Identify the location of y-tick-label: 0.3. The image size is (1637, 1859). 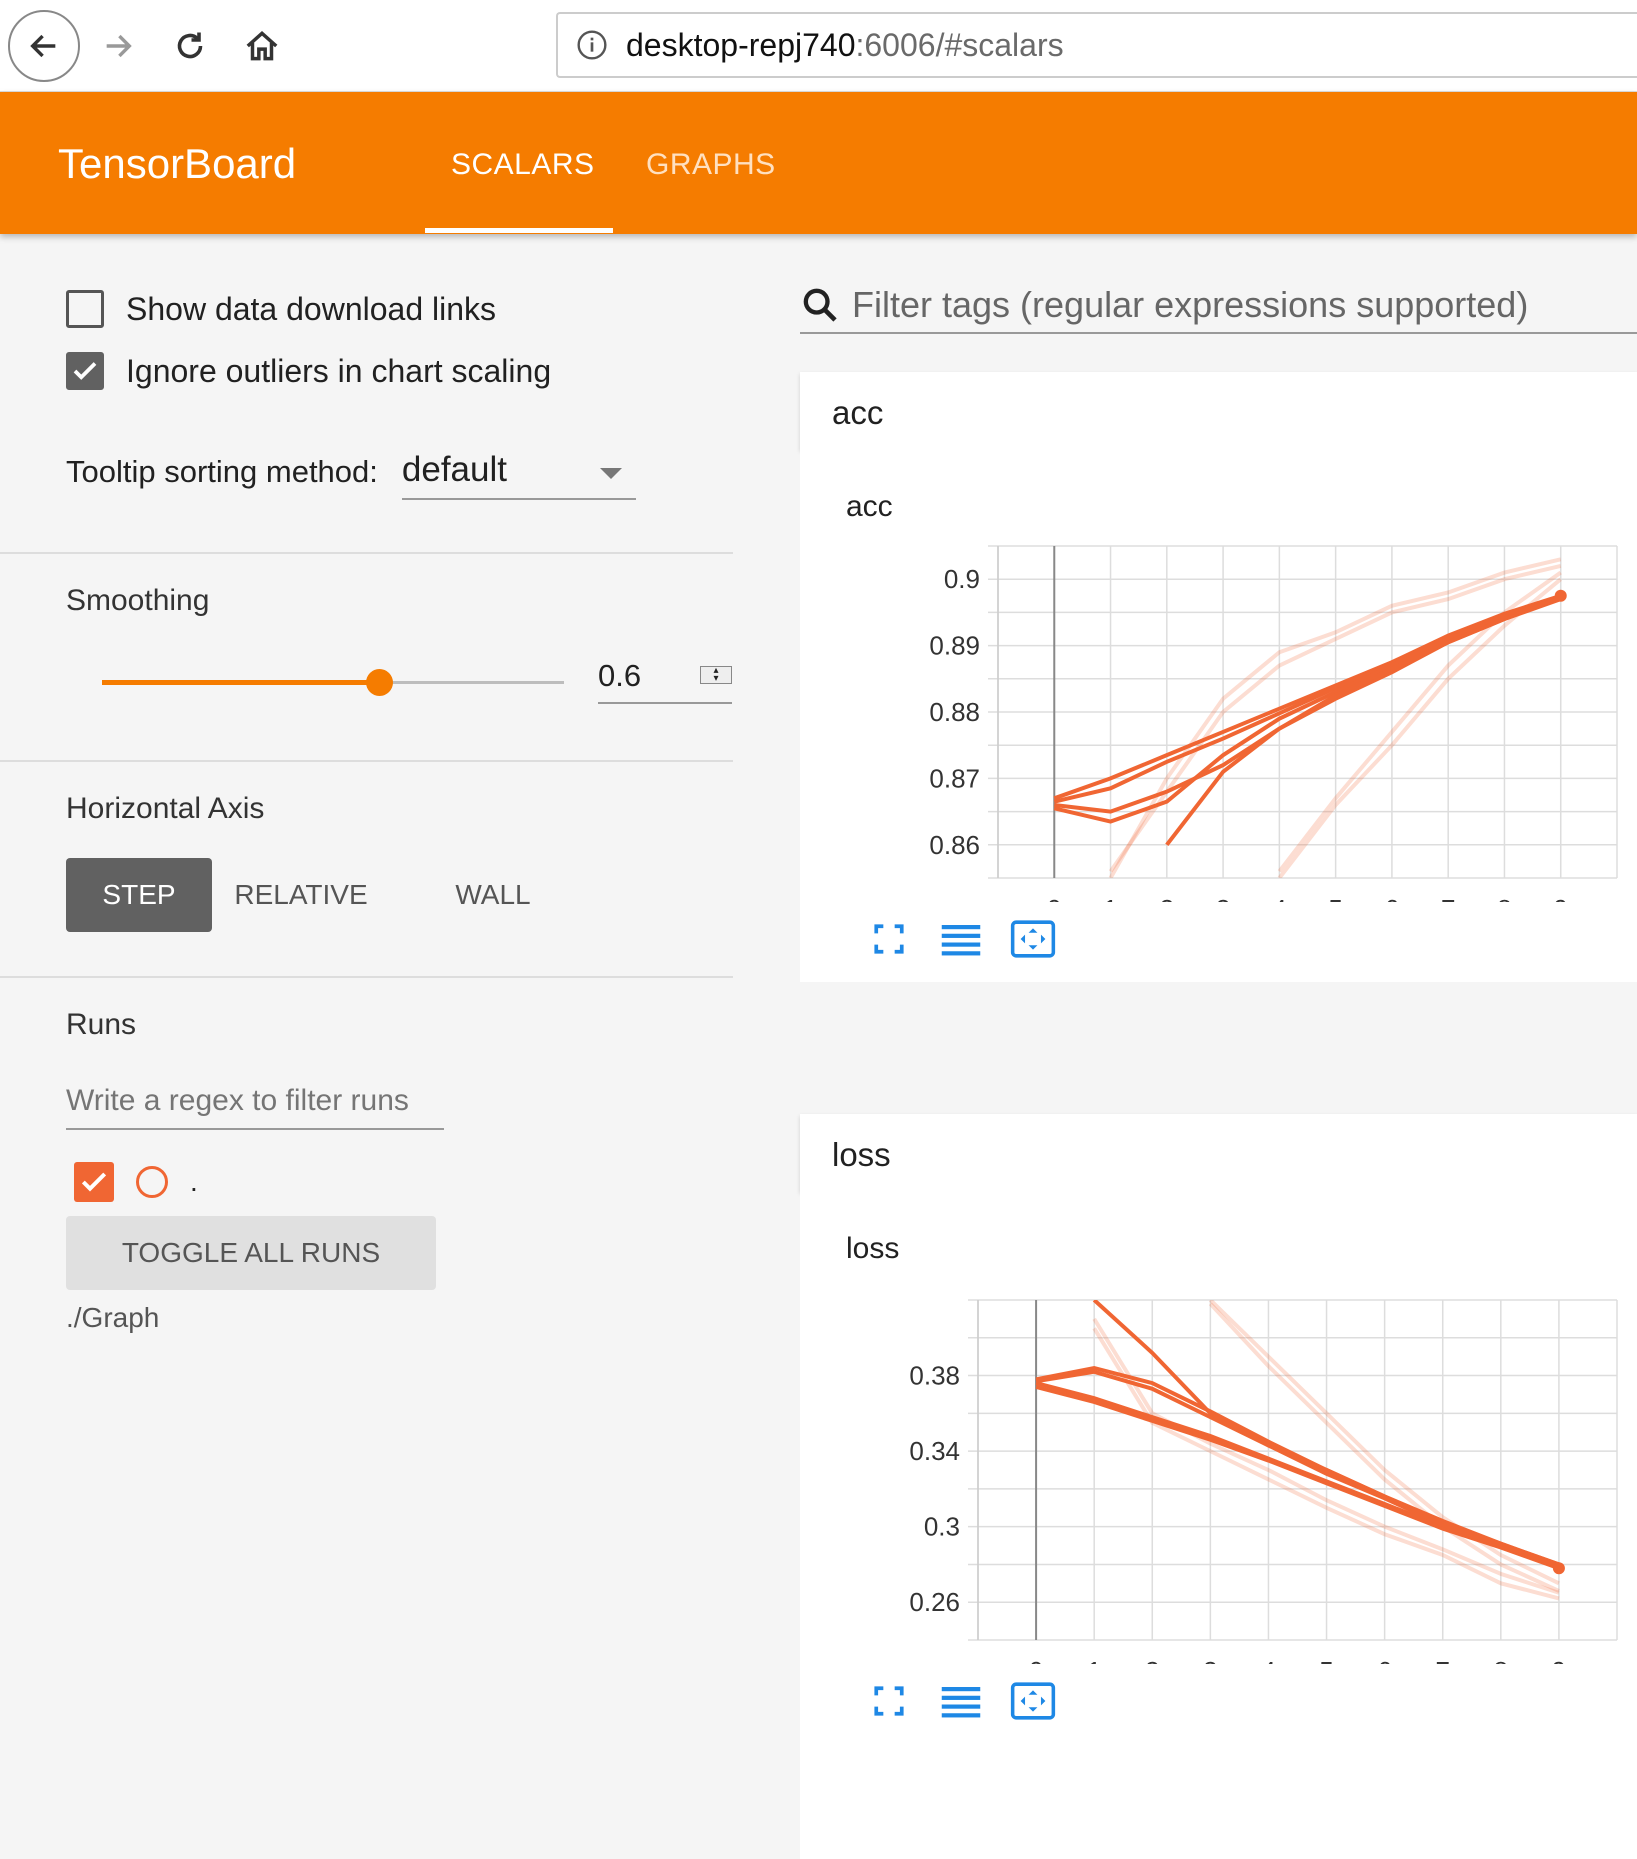
(942, 1527).